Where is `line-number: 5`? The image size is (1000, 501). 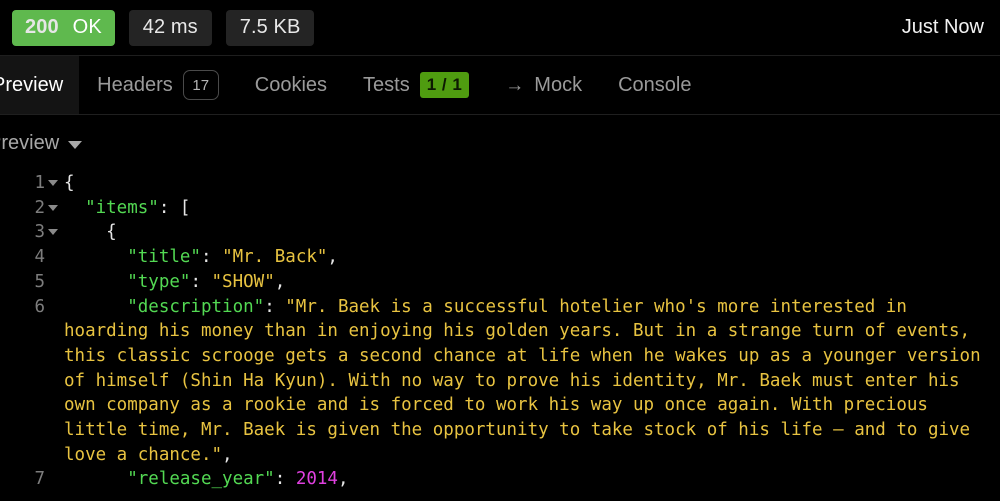 line-number: 5 is located at coordinates (32, 282).